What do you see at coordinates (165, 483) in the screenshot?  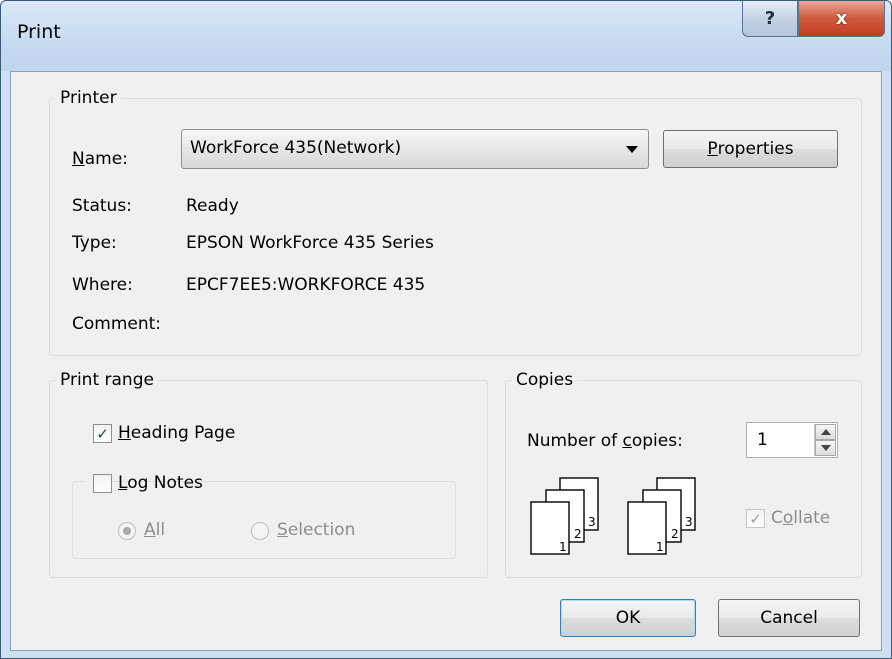 I see `log-notes-label-rest: og Notes` at bounding box center [165, 483].